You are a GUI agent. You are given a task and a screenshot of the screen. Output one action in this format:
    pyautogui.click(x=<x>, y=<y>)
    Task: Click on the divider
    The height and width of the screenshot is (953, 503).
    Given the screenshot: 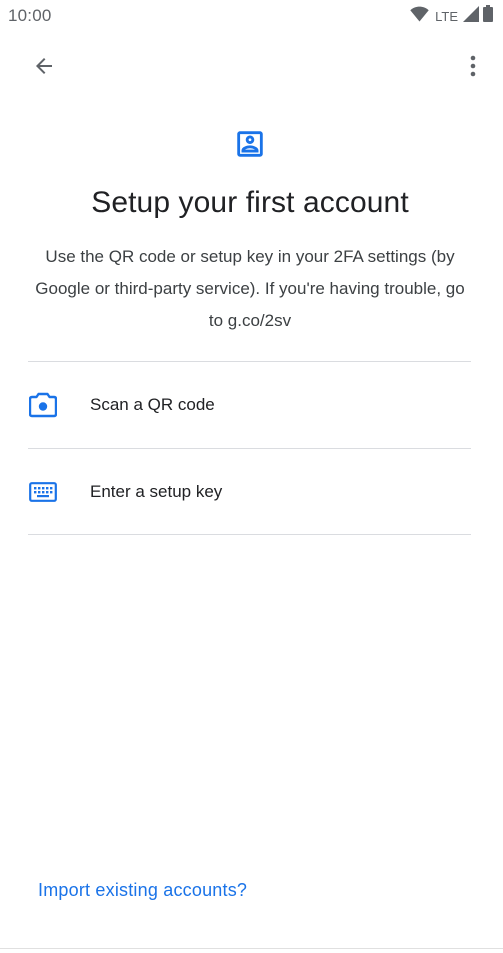 What is the action you would take?
    pyautogui.click(x=249, y=534)
    